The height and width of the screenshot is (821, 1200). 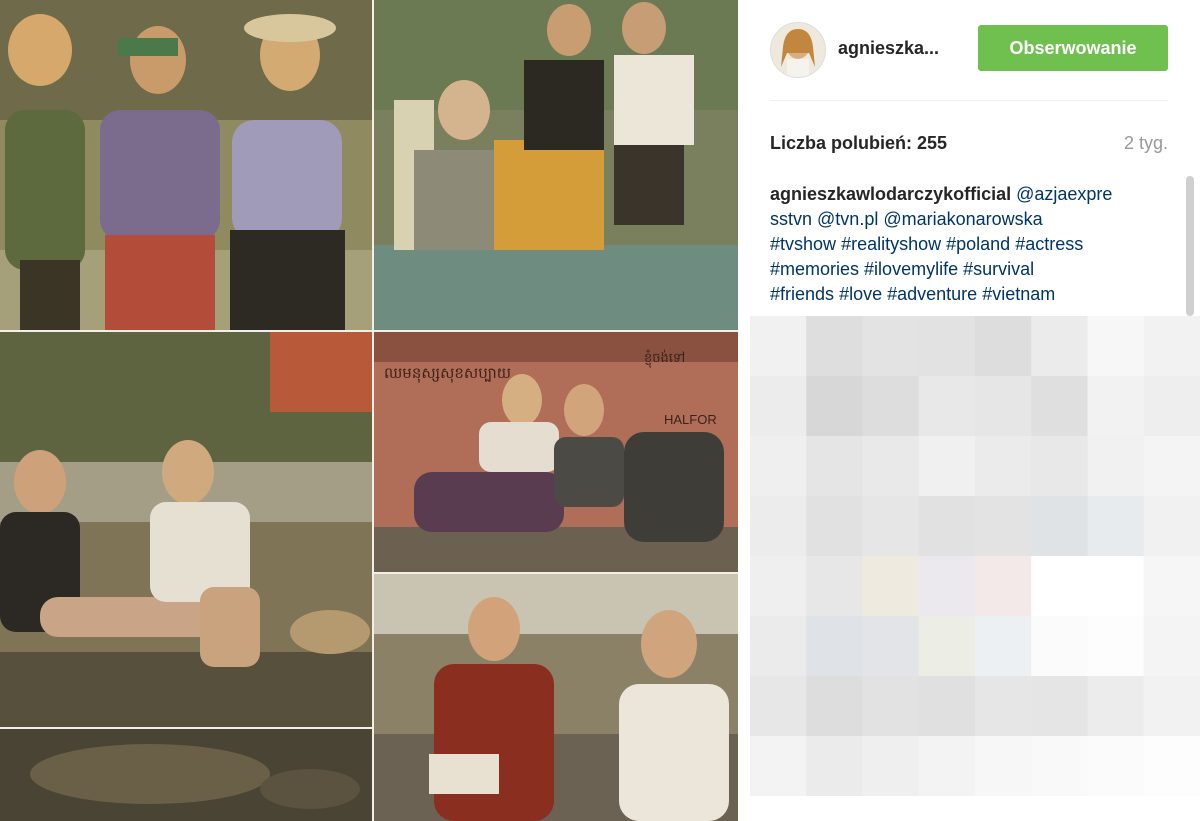 I want to click on mention-tvn-pl: @tvn.pl, so click(x=847, y=219).